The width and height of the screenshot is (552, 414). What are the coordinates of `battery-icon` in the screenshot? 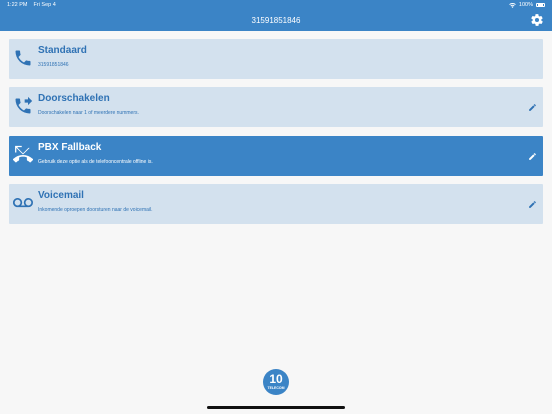 It's located at (540, 5).